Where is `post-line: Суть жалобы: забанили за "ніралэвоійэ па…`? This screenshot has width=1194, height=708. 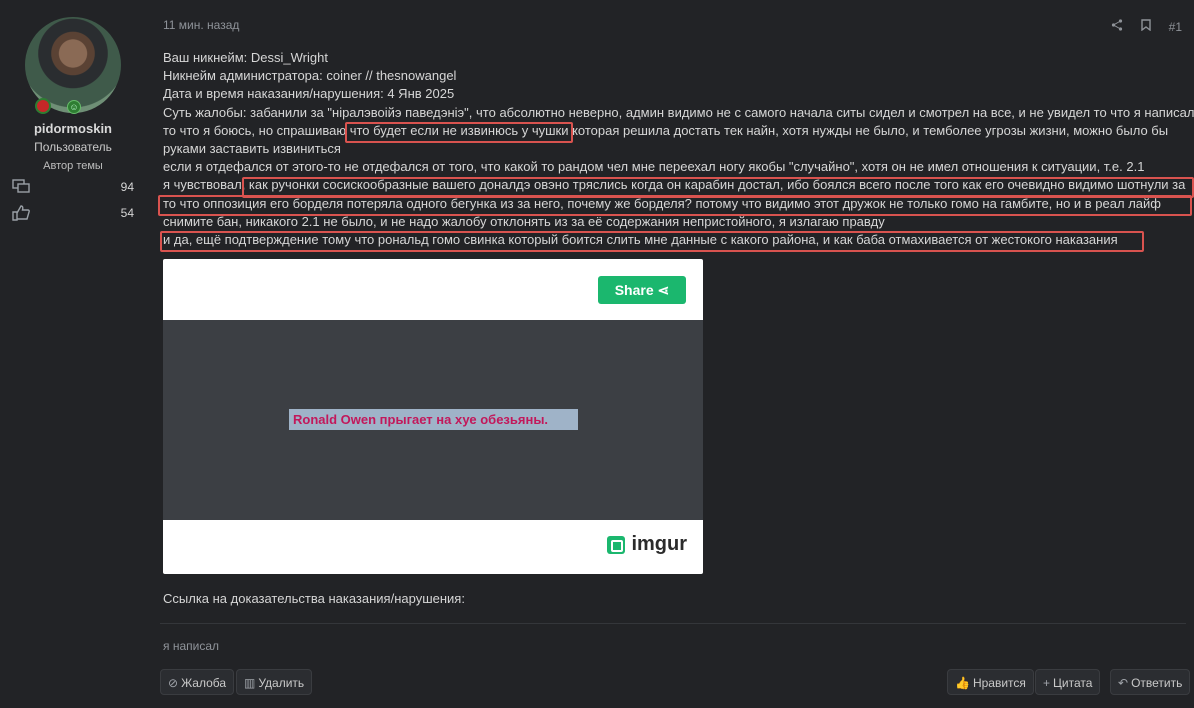
post-line: Суть жалобы: забанили за "ніралэвоійэ па… is located at coordinates (678, 112).